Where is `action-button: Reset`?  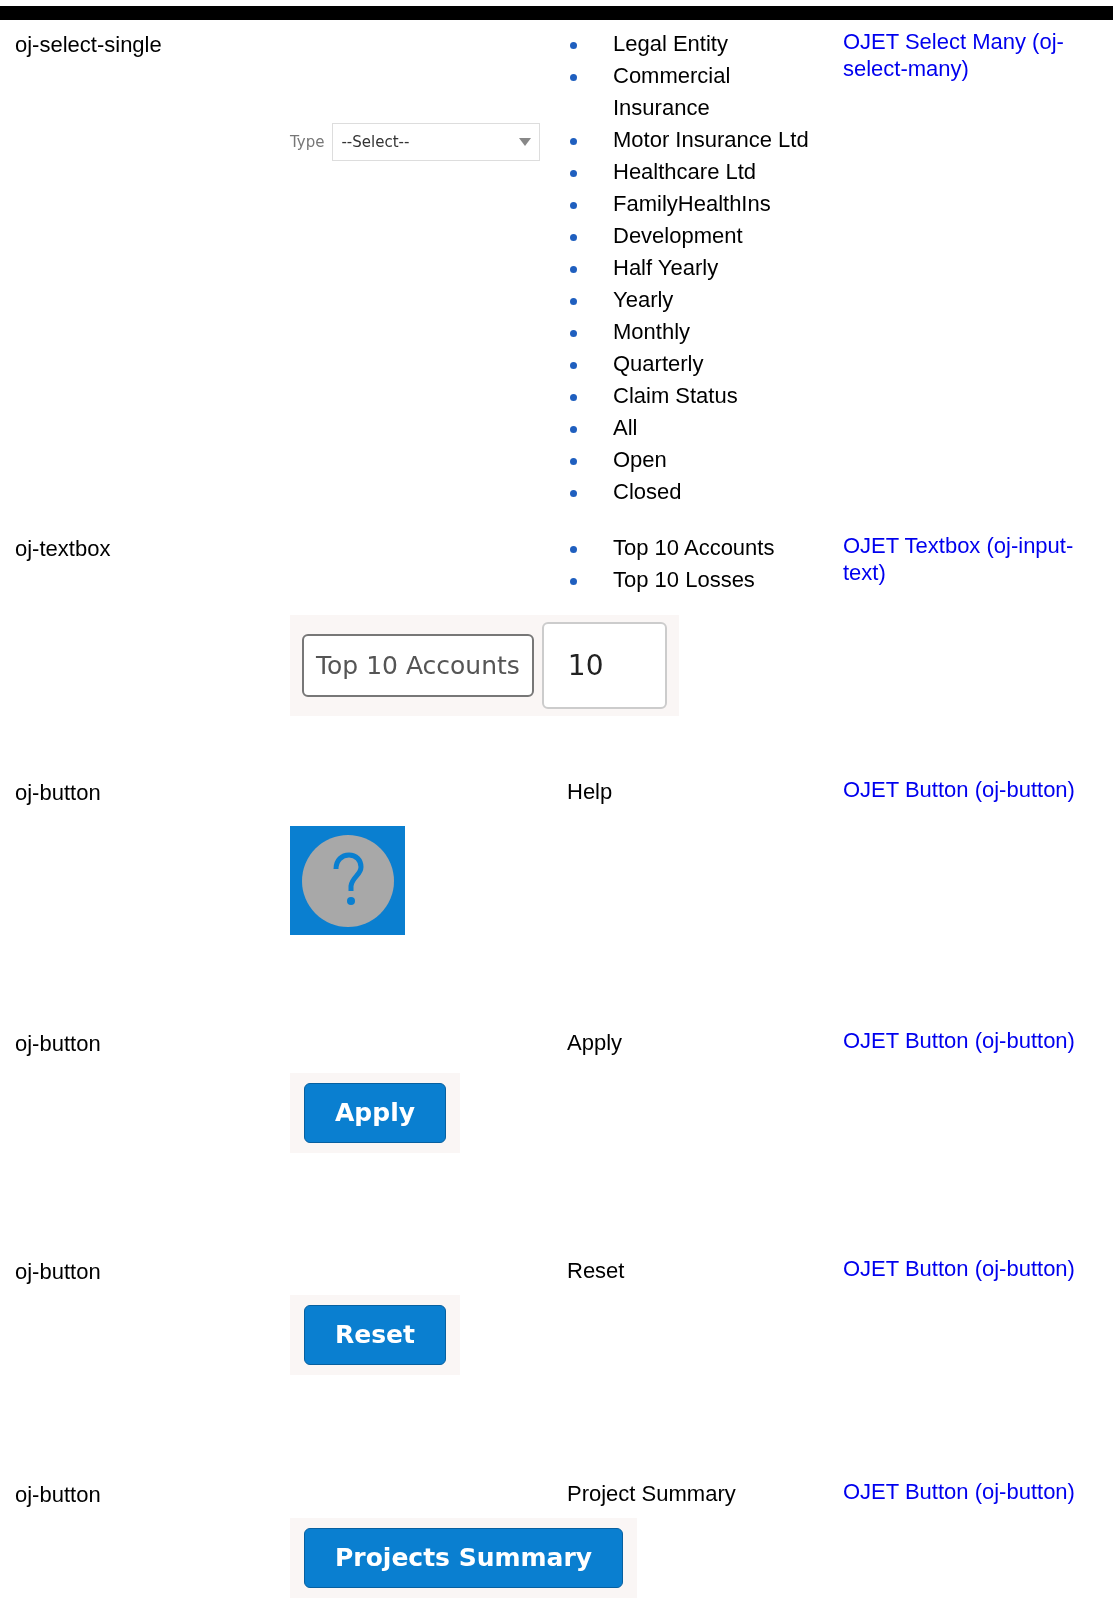 action-button: Reset is located at coordinates (375, 1335).